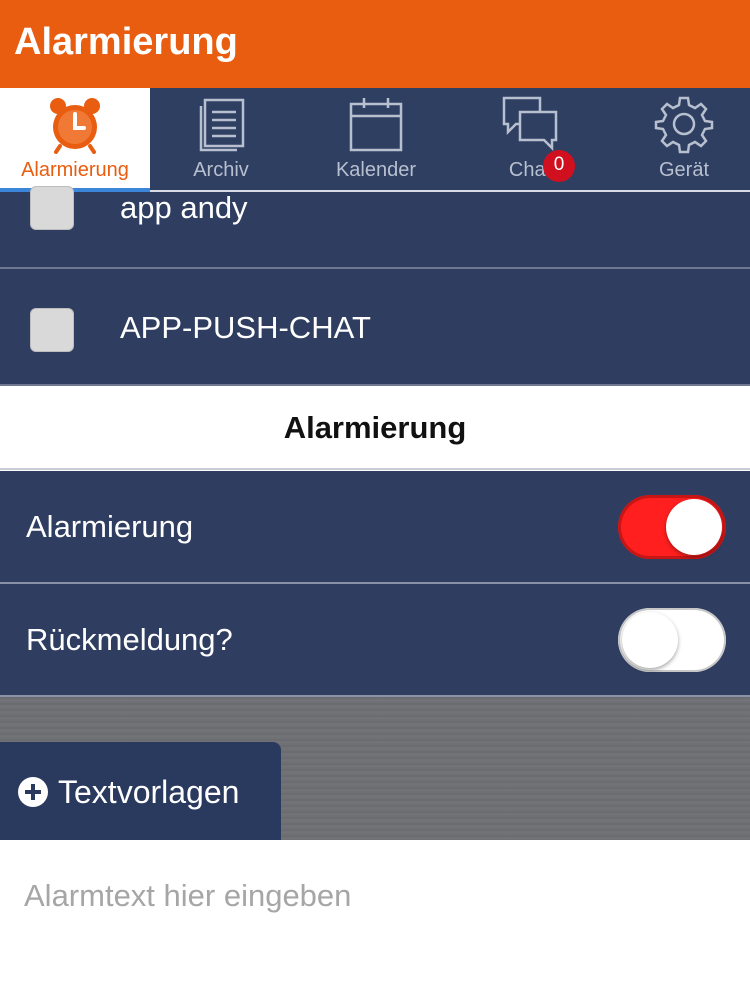 This screenshot has width=750, height=1000. I want to click on tab-geraet: Gerät, so click(679, 139).